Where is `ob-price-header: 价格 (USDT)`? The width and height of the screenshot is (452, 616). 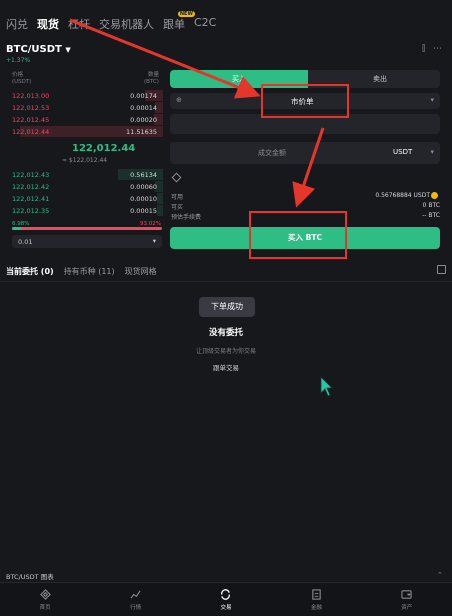
ob-price-header: 价格 (USDT) is located at coordinates (21, 79).